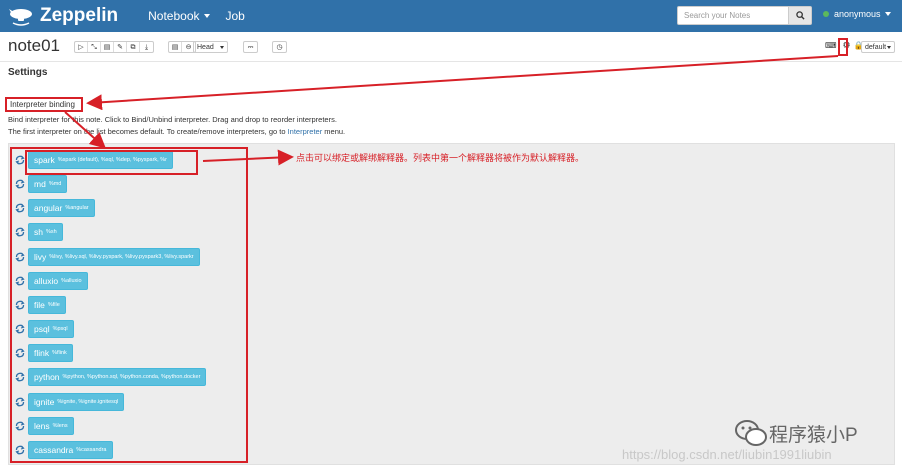 The width and height of the screenshot is (902, 472). Describe the element at coordinates (831, 45) in the screenshot. I see `keyboard-shortcut-icon: ⌨` at that location.